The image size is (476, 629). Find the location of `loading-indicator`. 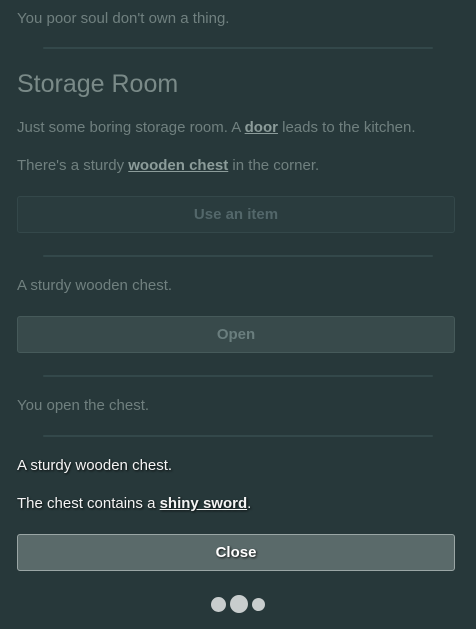

loading-indicator is located at coordinates (238, 605).